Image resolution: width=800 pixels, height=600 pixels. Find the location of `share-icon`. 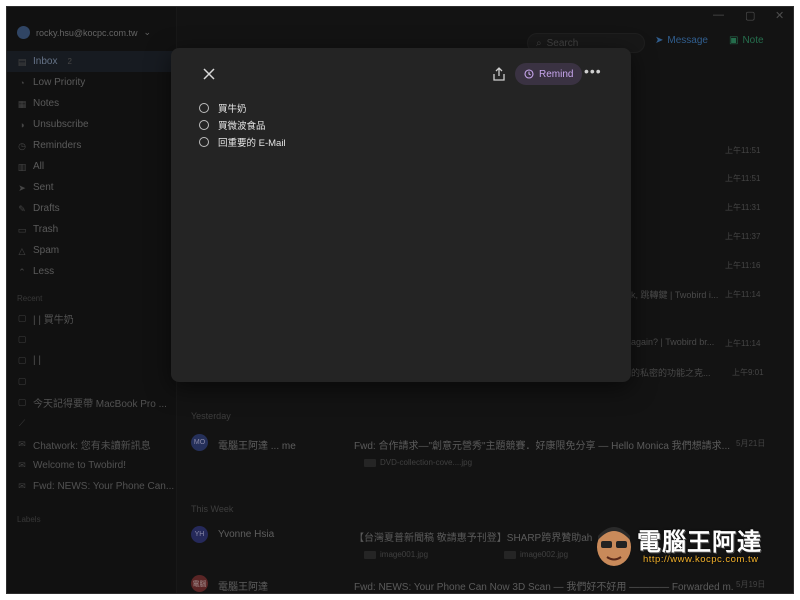

share-icon is located at coordinates (499, 74).